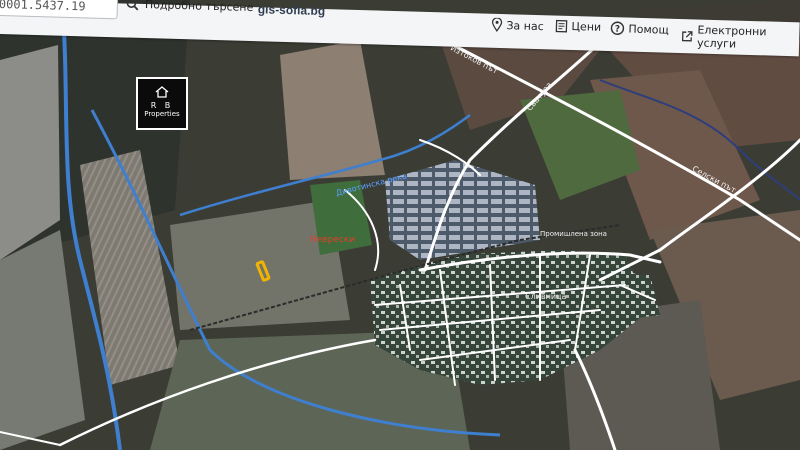 The height and width of the screenshot is (450, 800). Describe the element at coordinates (333, 240) in the screenshot. I see `locality-label: Неврески` at that location.